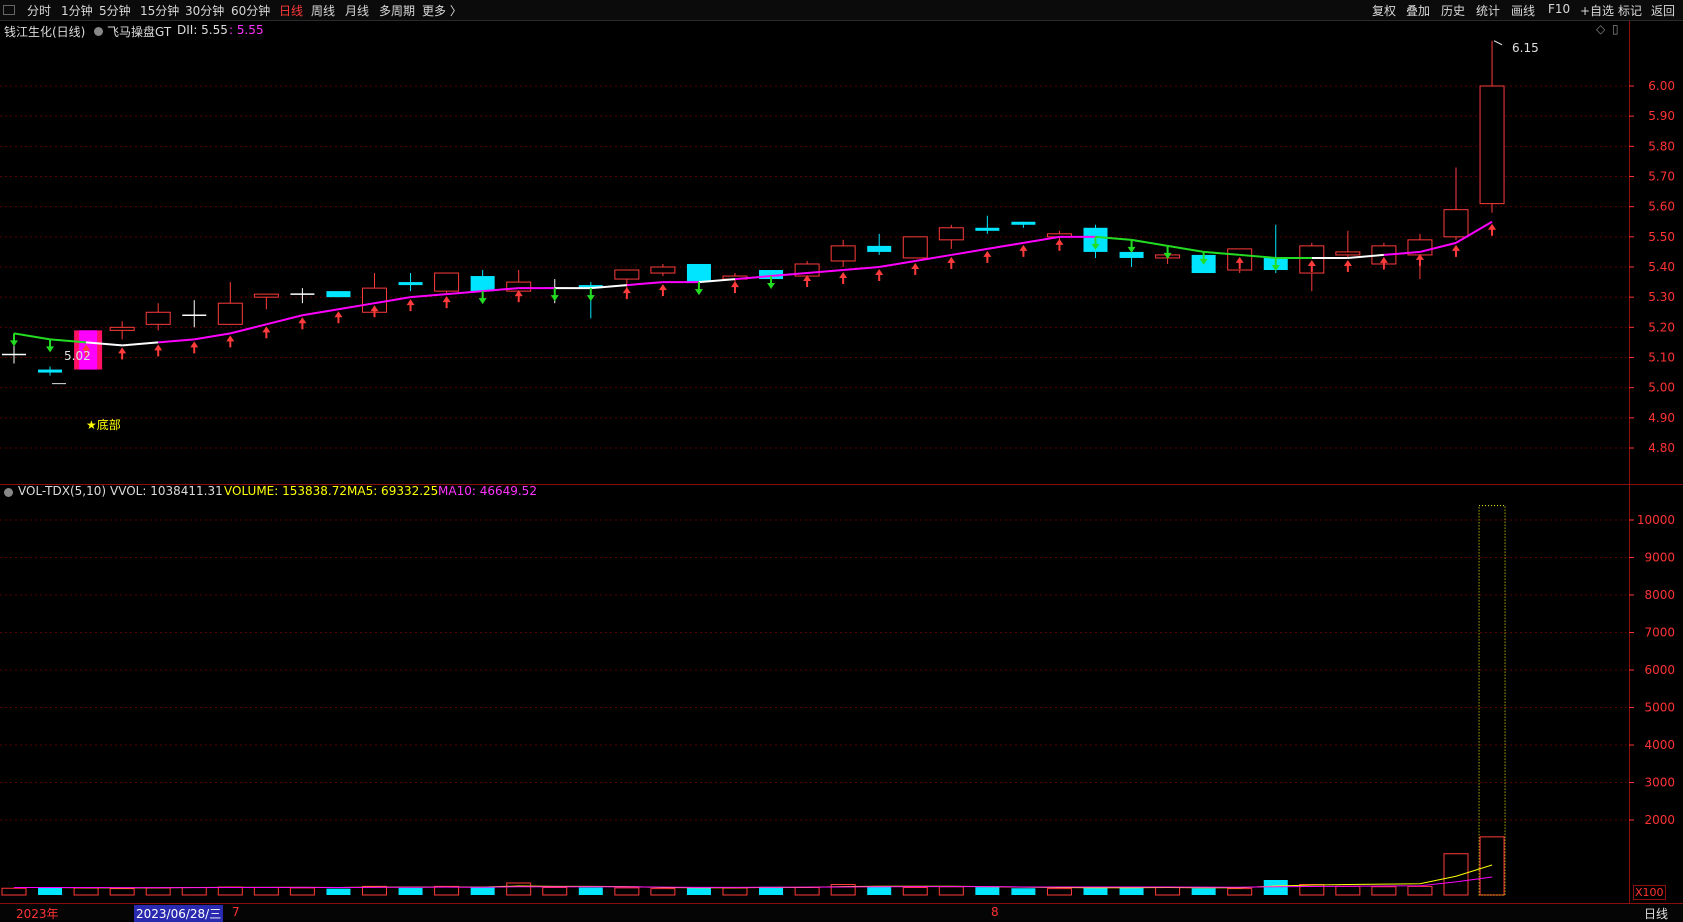  What do you see at coordinates (1659, 595) in the screenshot?
I see `volume-axis-label: 8000` at bounding box center [1659, 595].